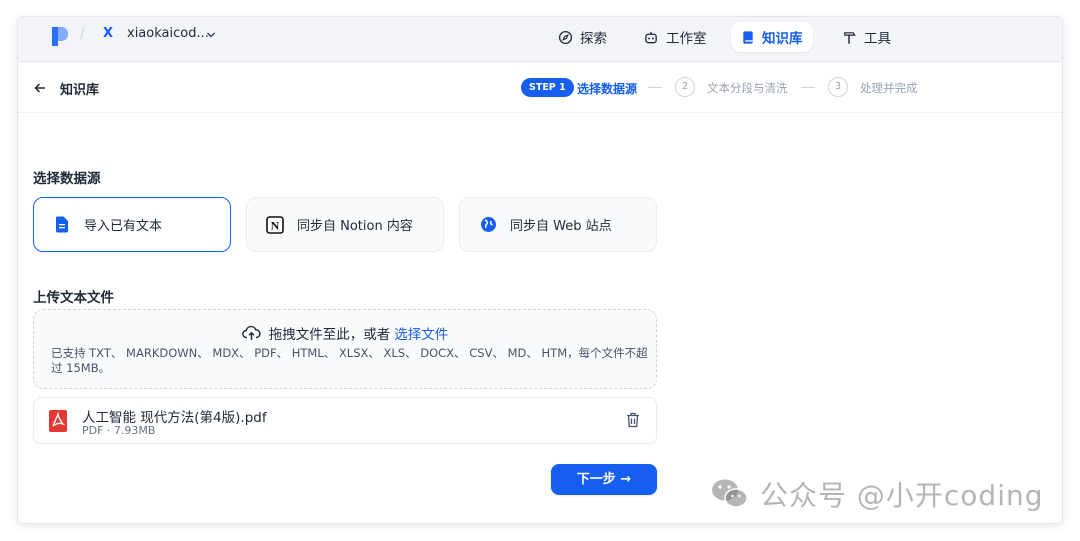 The width and height of the screenshot is (1080, 541). I want to click on source-option-web: 同步自 Web 站点, so click(558, 224).